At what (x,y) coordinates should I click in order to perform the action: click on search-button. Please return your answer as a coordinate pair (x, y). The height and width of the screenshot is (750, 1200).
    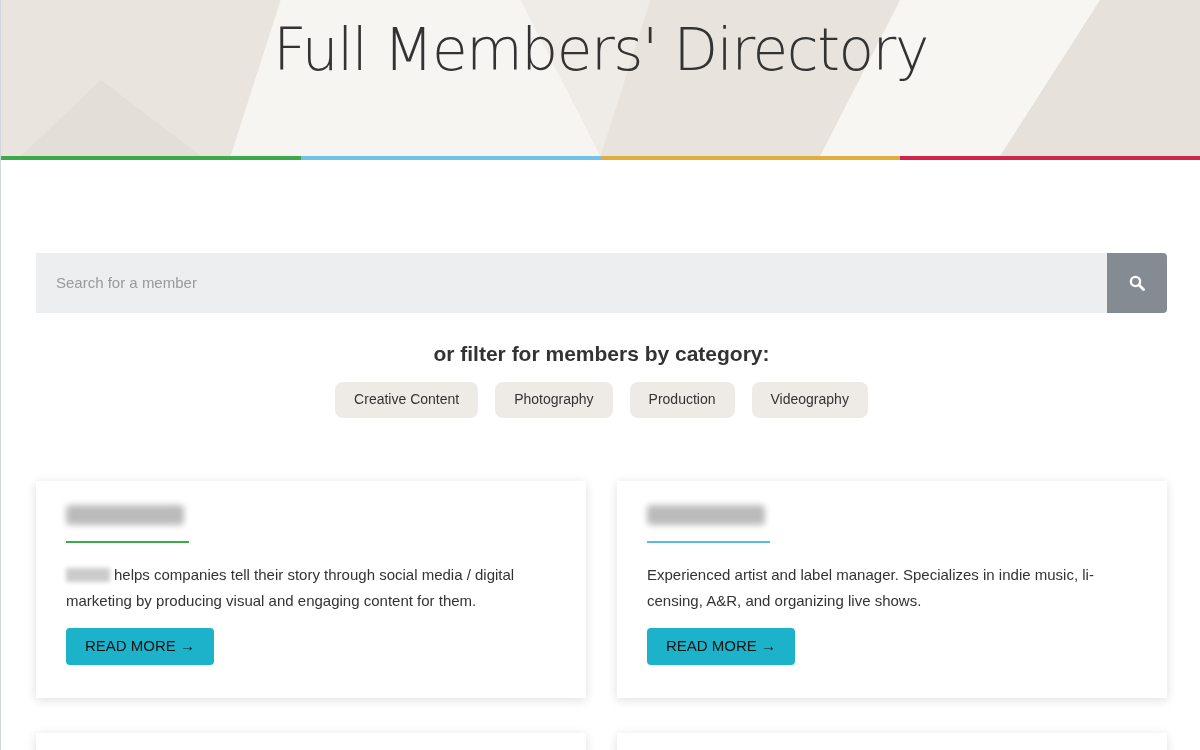
    Looking at the image, I should click on (1137, 283).